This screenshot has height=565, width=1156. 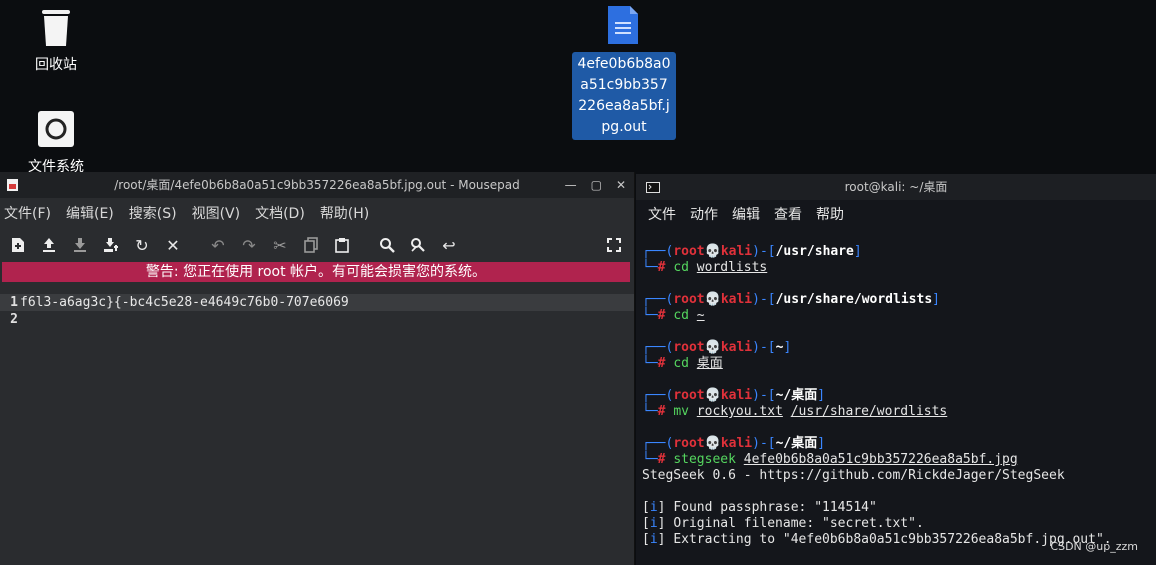 What do you see at coordinates (614, 245) in the screenshot?
I see `fullscreen-icon` at bounding box center [614, 245].